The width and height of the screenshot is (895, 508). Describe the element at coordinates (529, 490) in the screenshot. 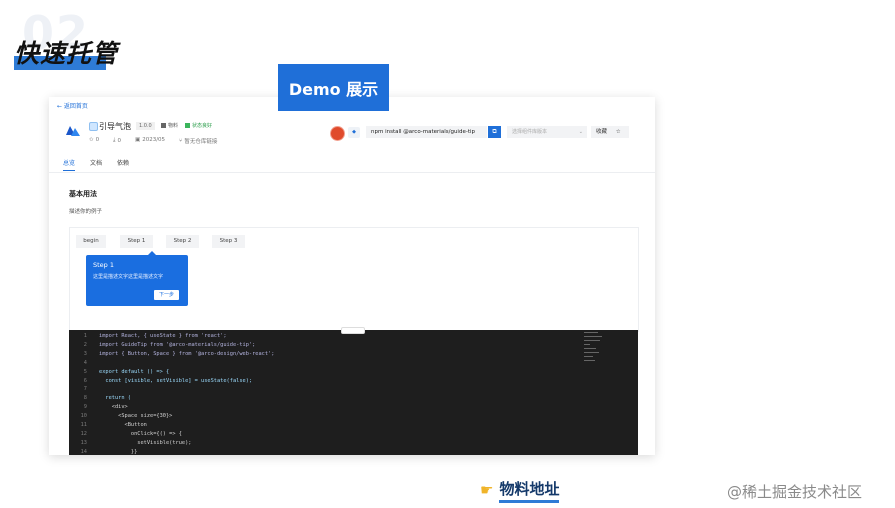

I see `material-link-text: 物料地址` at that location.